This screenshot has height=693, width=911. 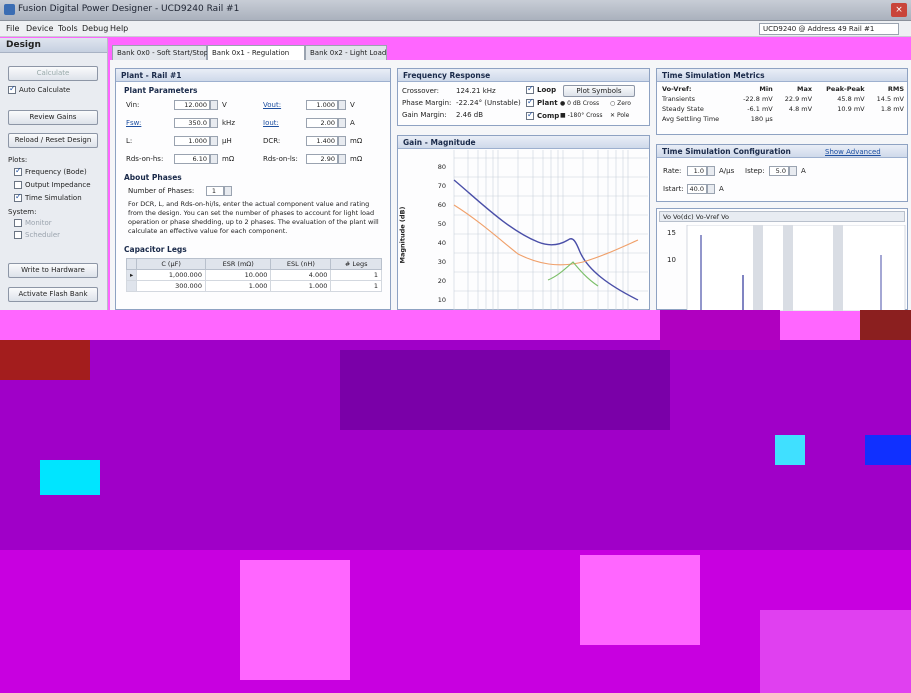 What do you see at coordinates (697, 171) in the screenshot?
I see `rate-input: 1.0` at bounding box center [697, 171].